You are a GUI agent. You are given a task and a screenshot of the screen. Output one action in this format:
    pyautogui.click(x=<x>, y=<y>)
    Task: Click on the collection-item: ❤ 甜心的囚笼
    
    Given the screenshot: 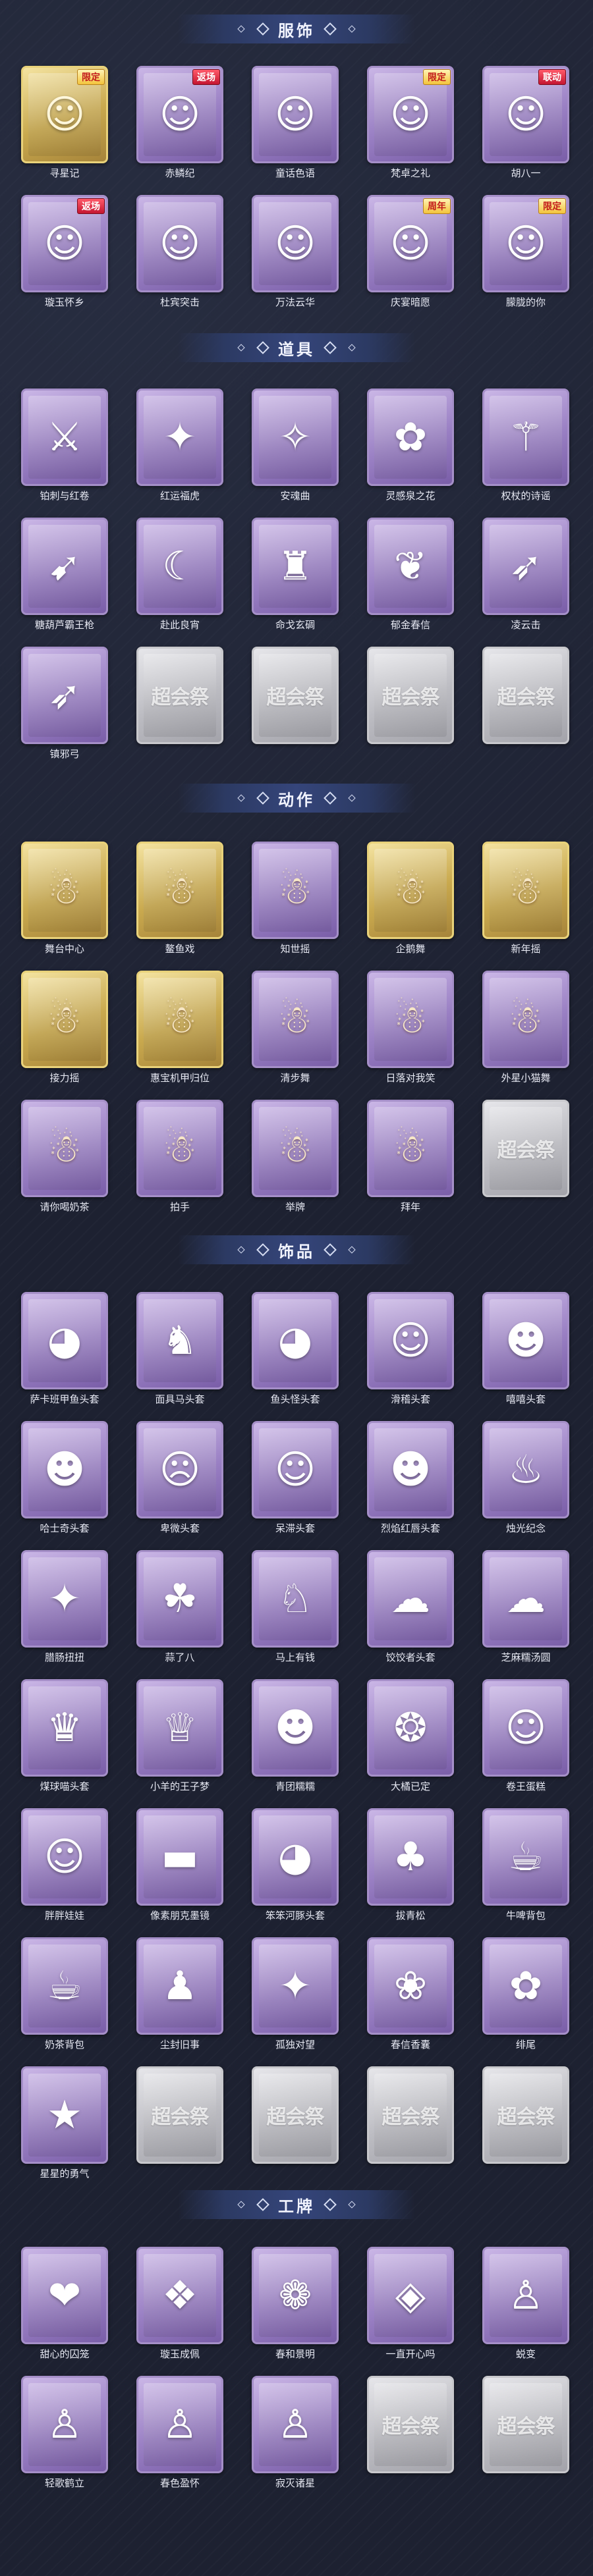 What is the action you would take?
    pyautogui.click(x=64, y=2309)
    